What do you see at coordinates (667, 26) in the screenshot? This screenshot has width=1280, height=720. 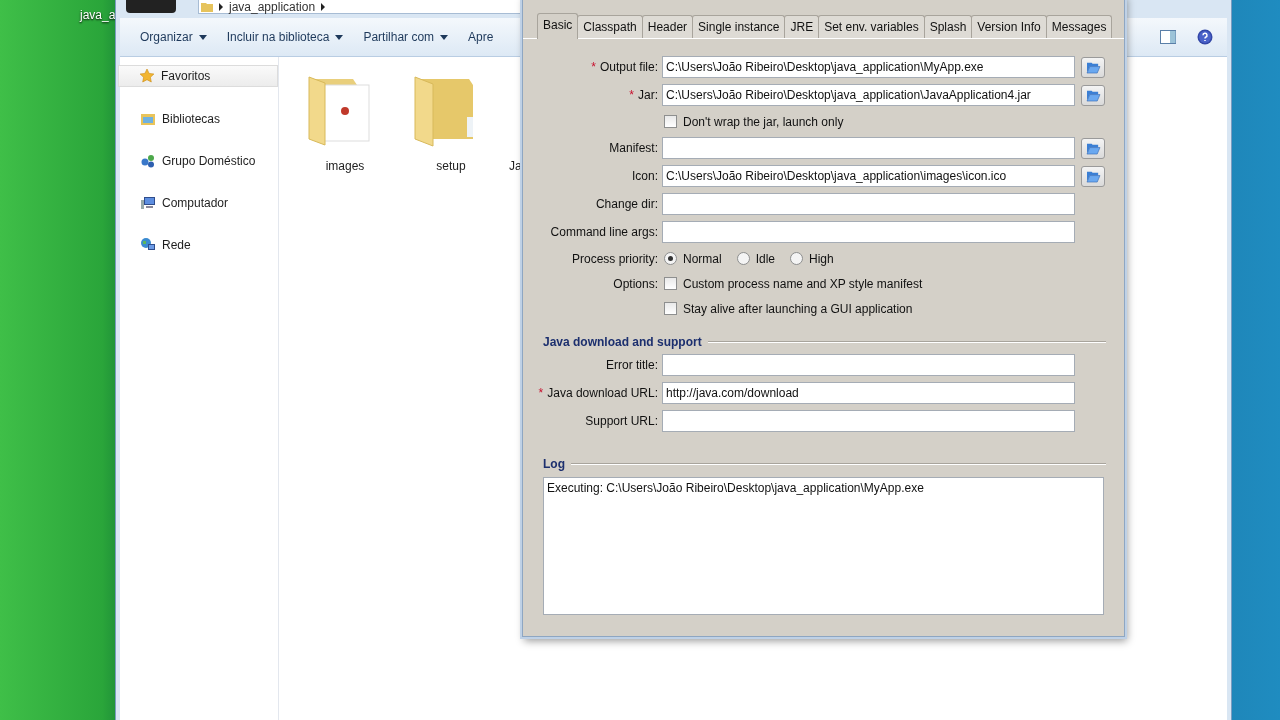 I see `tab: Header` at bounding box center [667, 26].